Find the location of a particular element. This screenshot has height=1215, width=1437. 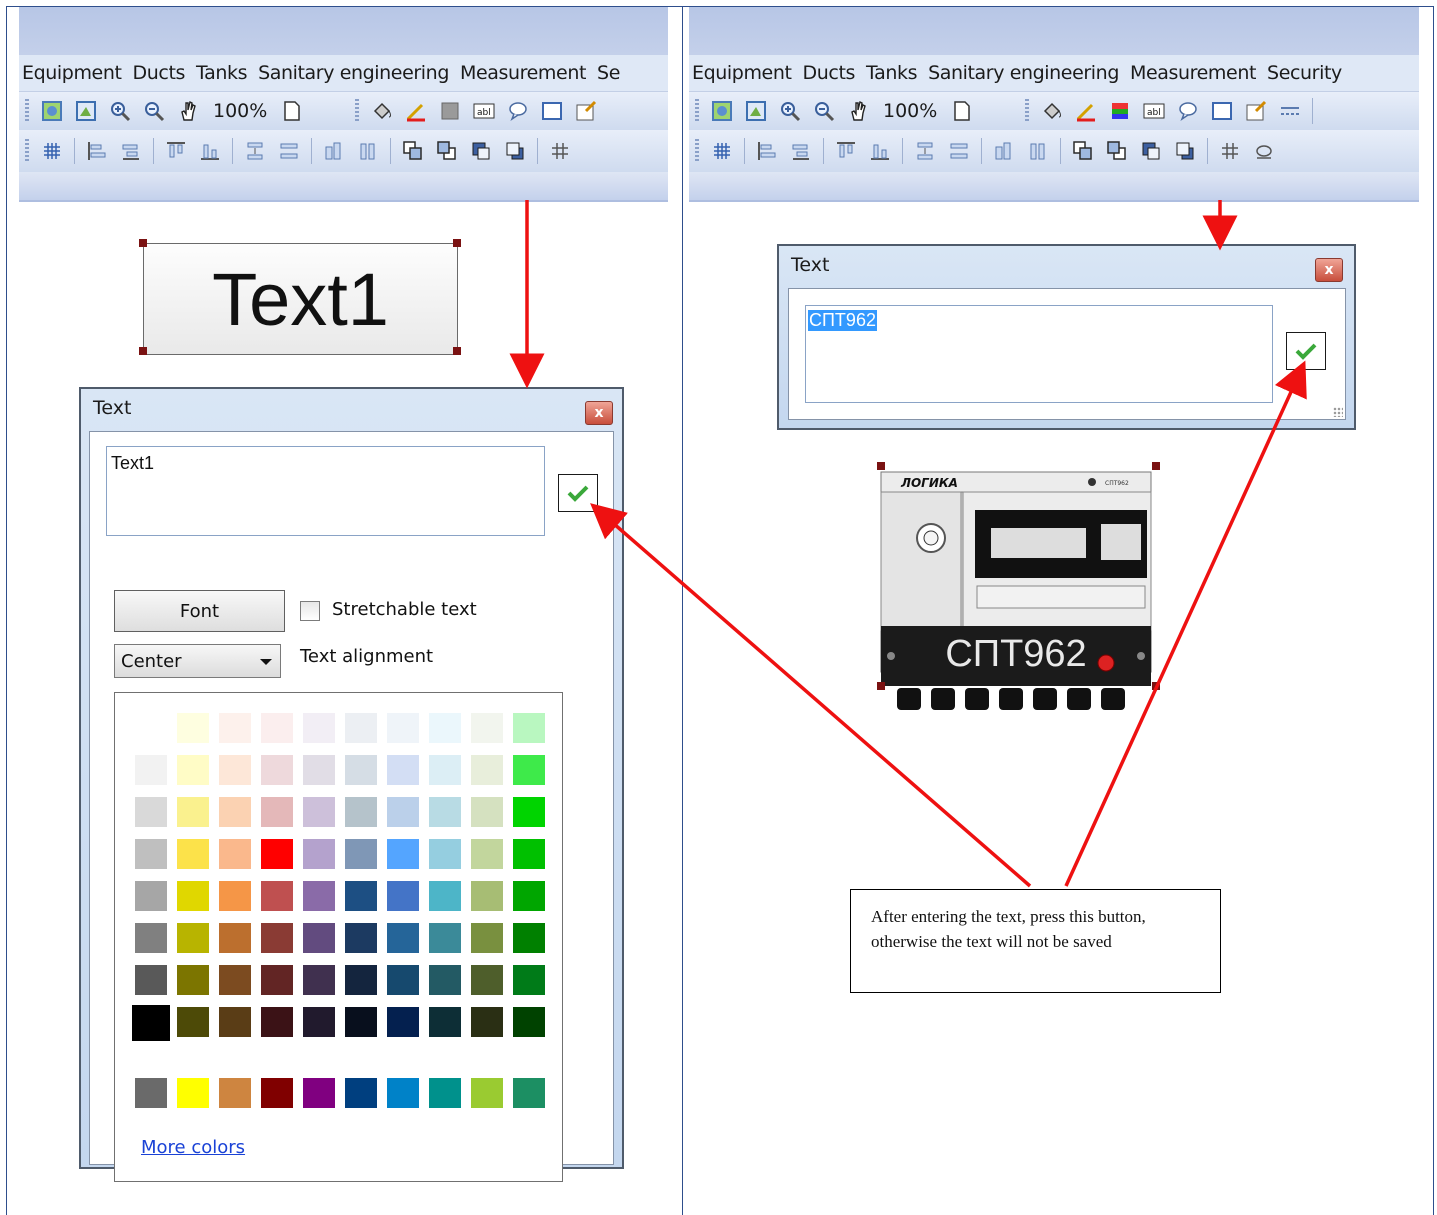

send-to-back-icon is located at coordinates (1117, 151).